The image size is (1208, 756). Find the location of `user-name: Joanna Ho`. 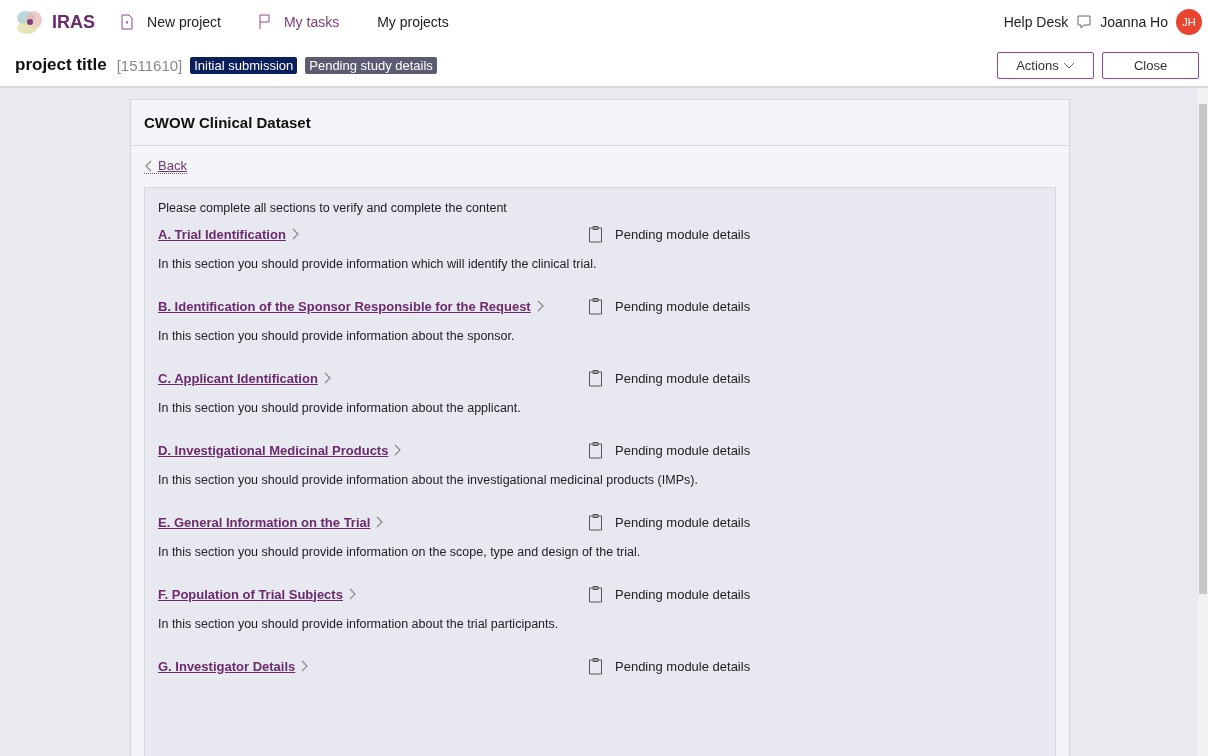

user-name: Joanna Ho is located at coordinates (1134, 22).